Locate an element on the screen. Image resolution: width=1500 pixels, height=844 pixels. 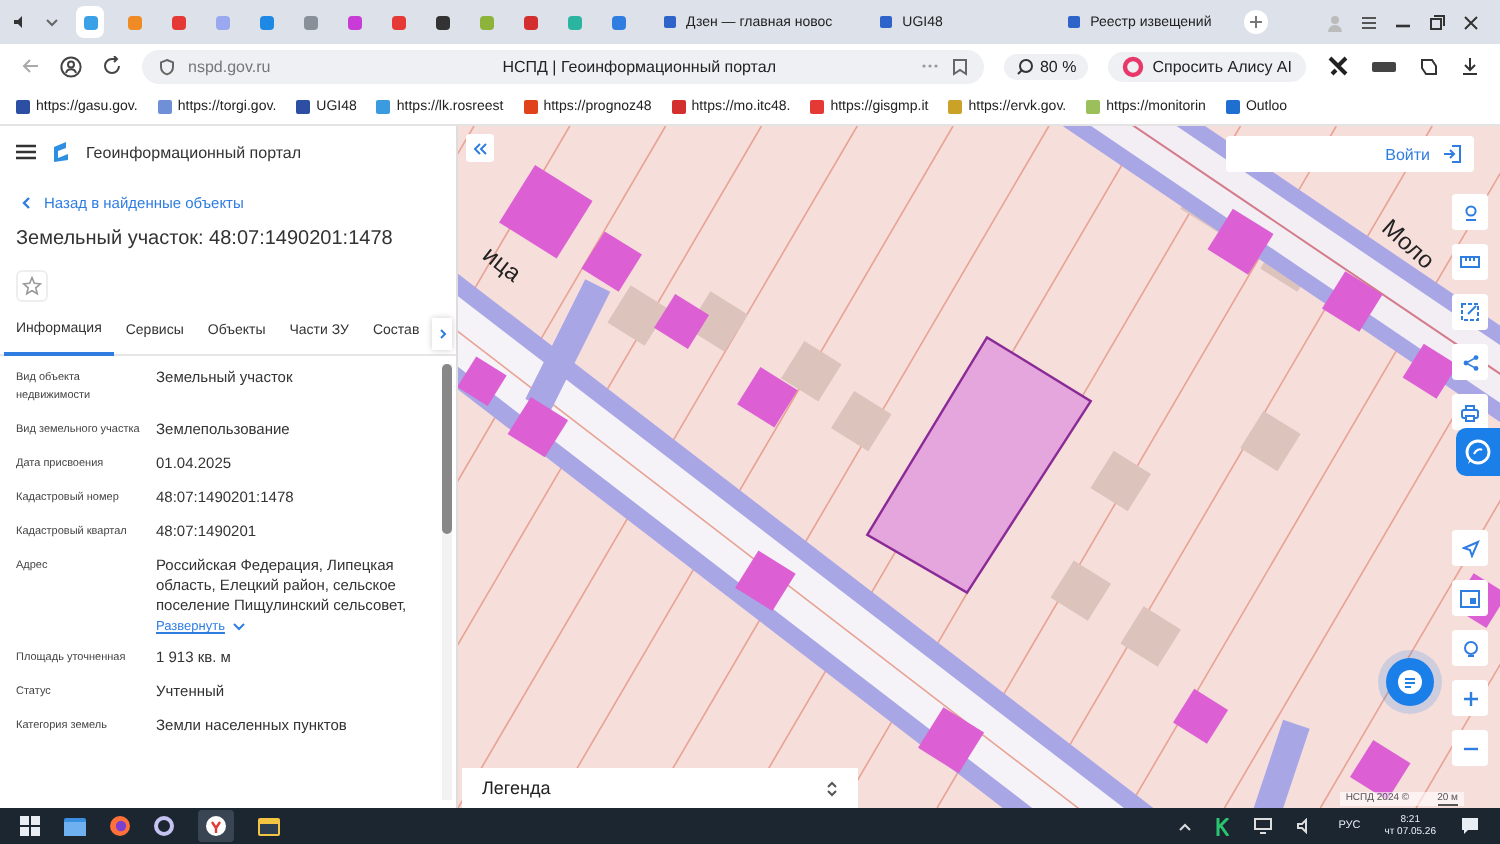
favorite-button is located at coordinates (32, 286).